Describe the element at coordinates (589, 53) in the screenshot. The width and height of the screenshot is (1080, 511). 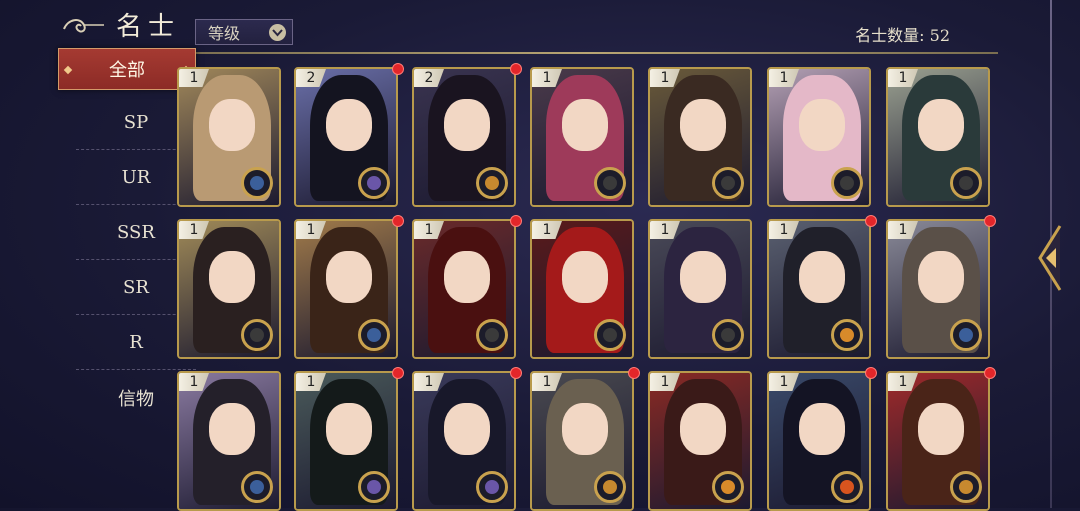
I see `header-divider` at that location.